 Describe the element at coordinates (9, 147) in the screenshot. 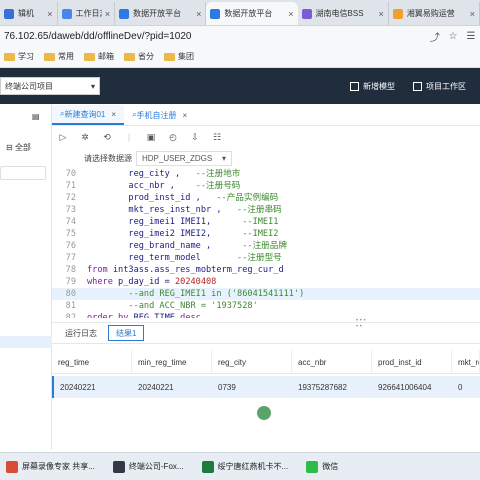

I see `collapse-icon: ⊟` at that location.